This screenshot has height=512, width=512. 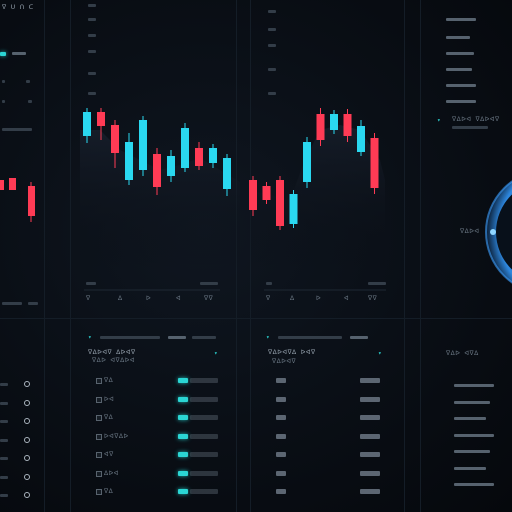 What do you see at coordinates (17, 200) in the screenshot?
I see `left-edge-chart` at bounding box center [17, 200].